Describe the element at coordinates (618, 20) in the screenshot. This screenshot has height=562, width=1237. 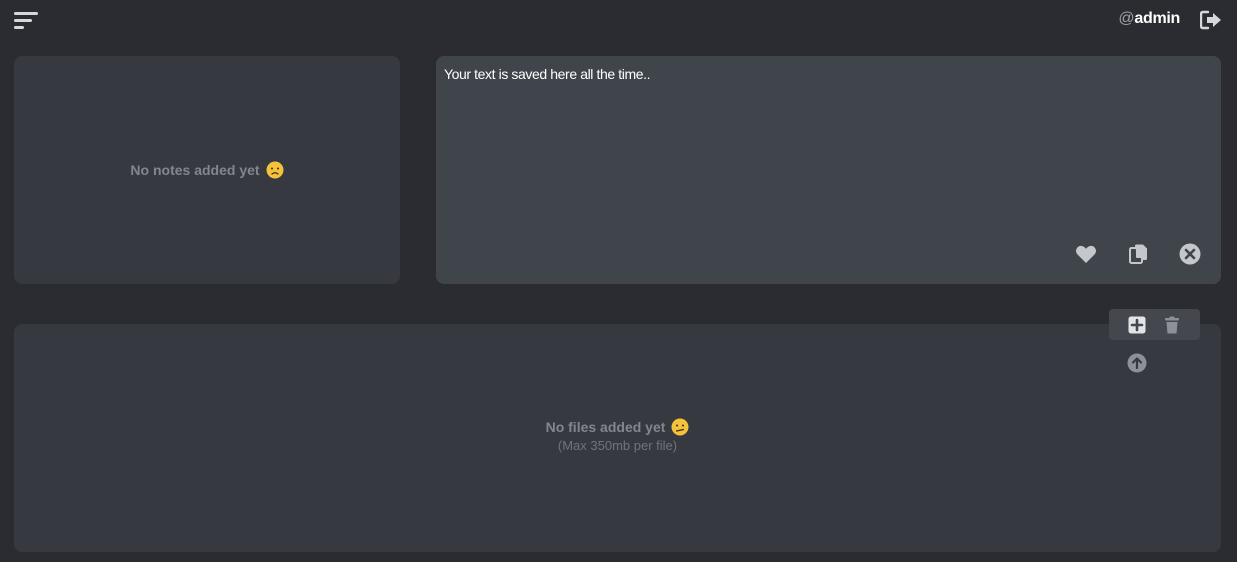
I see `top-bar: @admin` at that location.